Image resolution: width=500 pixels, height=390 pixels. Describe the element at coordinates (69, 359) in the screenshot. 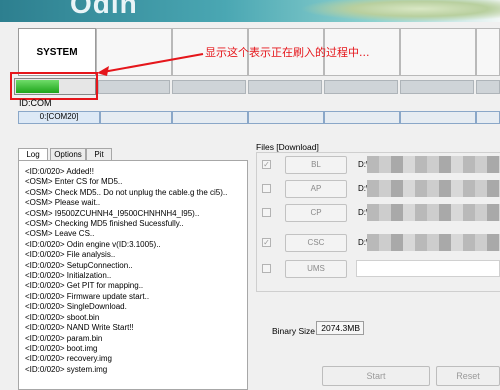

I see `log-line: <ID:0/020> recovery.img` at that location.